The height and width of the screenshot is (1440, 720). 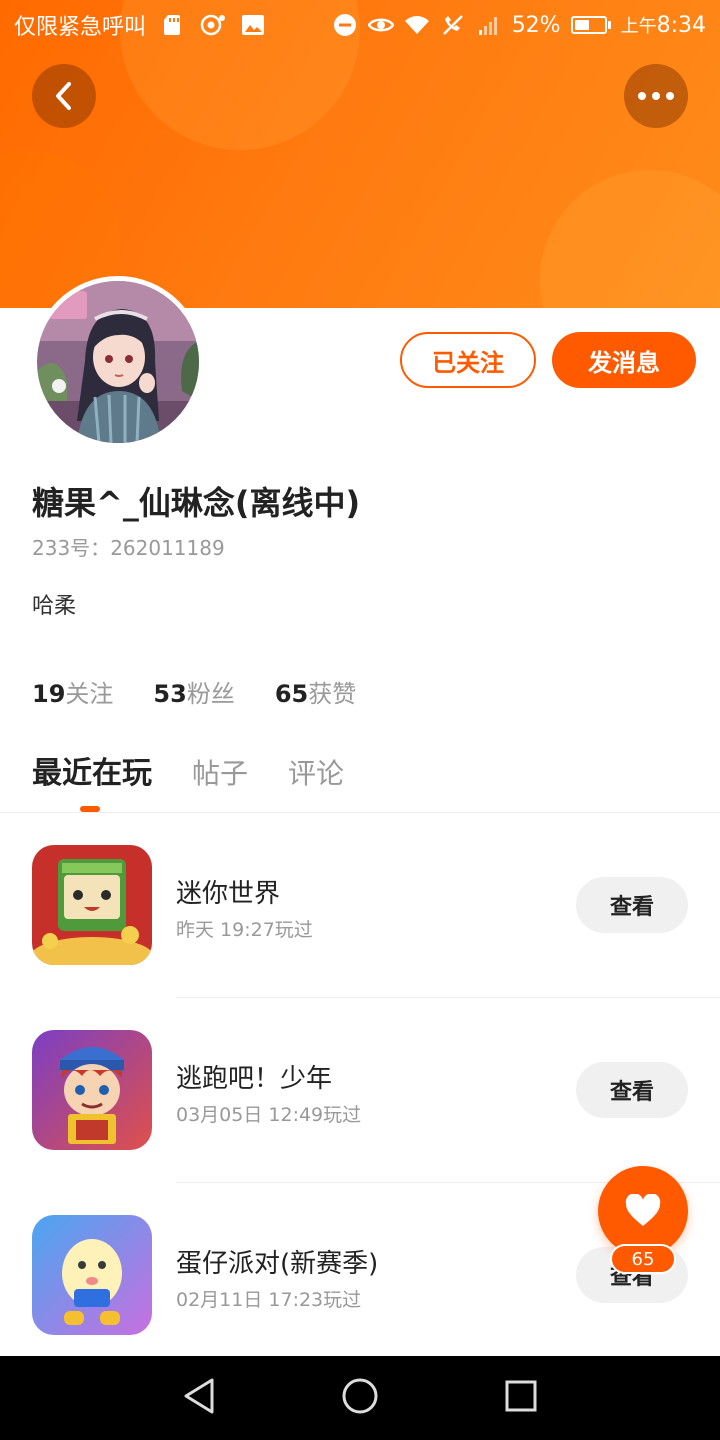 I want to click on list-item: 逃跑吧！少年 03月05日 12:49玩过 查看, so click(x=360, y=1090).